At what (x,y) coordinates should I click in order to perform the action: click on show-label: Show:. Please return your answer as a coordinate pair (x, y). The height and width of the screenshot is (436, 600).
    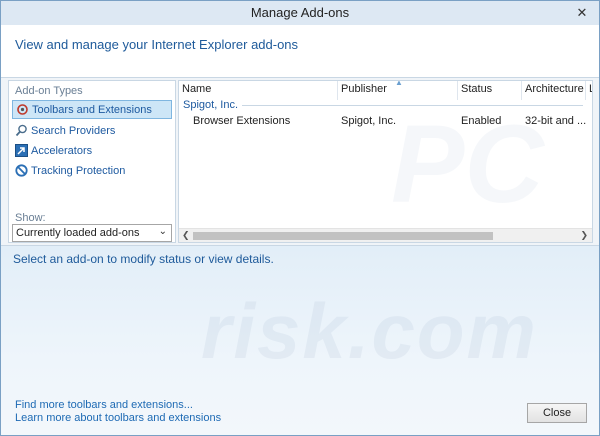
    Looking at the image, I should click on (30, 218).